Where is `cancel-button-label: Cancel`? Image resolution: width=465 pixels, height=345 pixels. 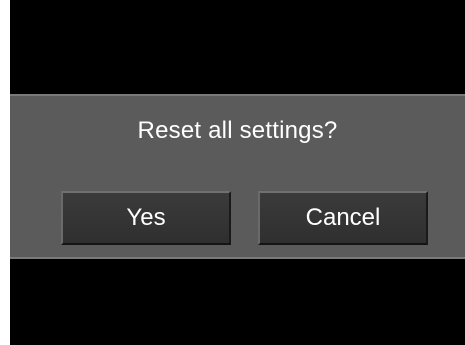 cancel-button-label: Cancel is located at coordinates (343, 217).